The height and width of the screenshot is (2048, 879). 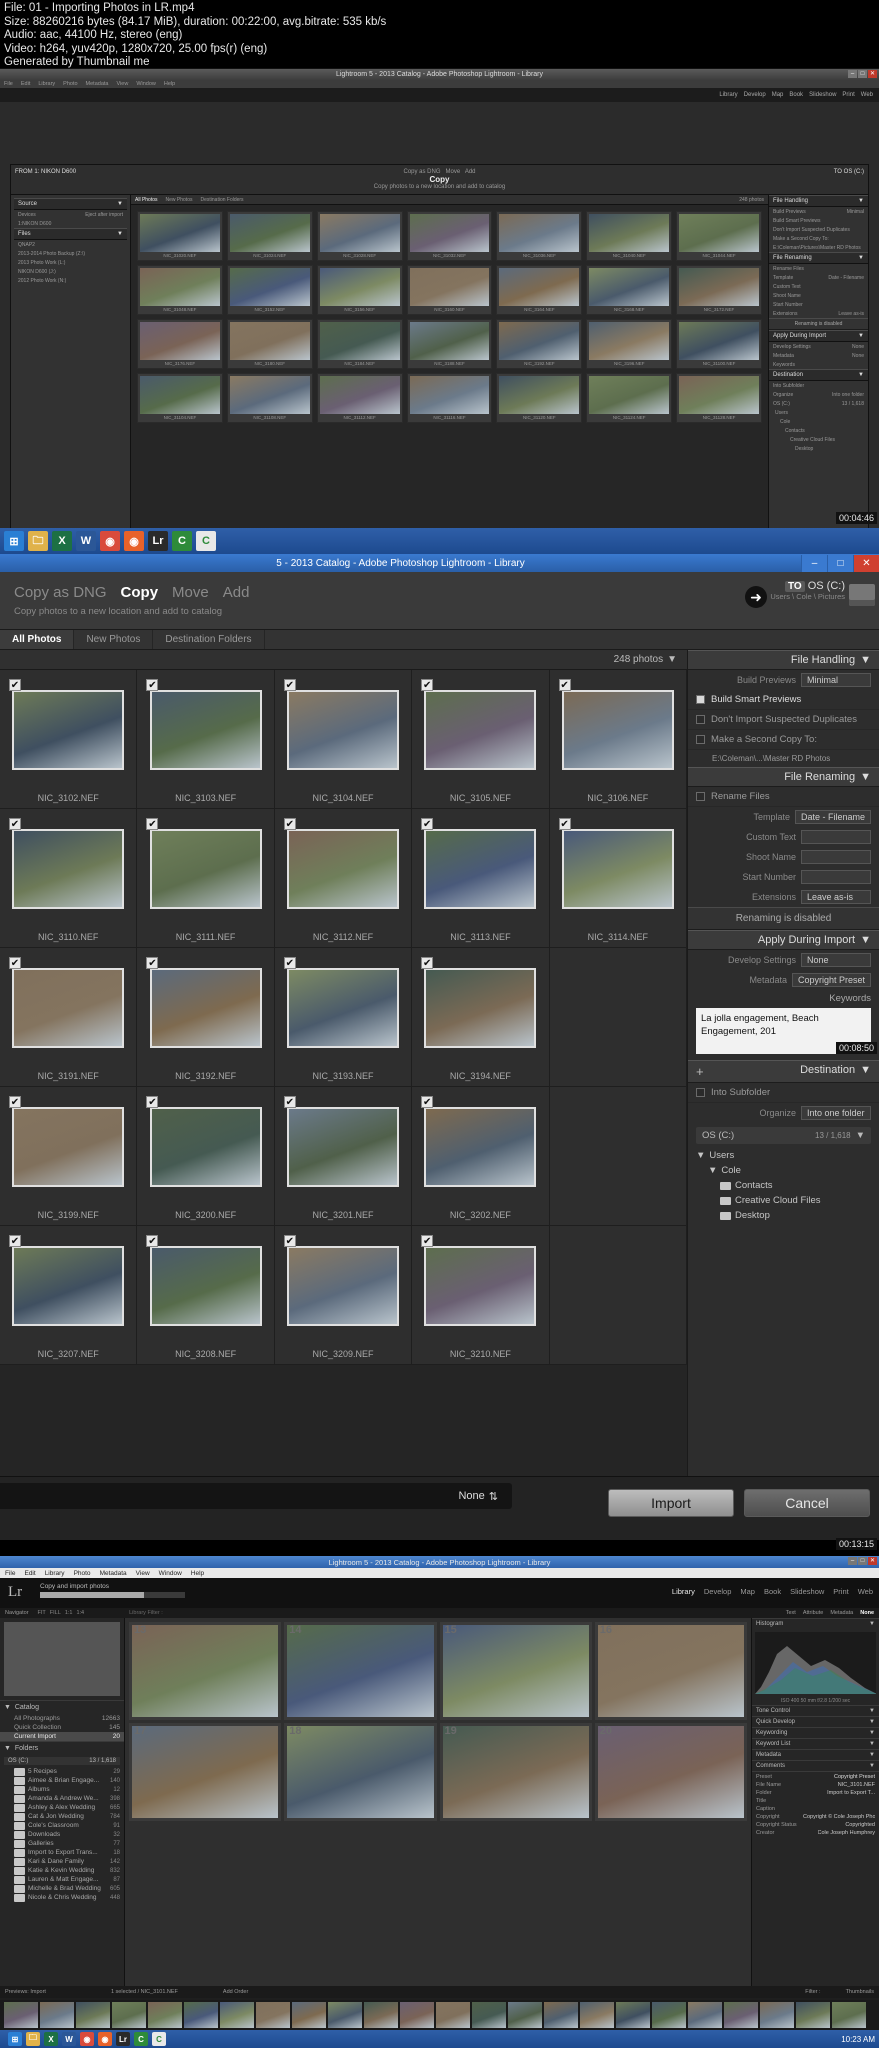 I want to click on mini-thumbnail-cell: NIC_31104.NEF, so click(x=180, y=398).